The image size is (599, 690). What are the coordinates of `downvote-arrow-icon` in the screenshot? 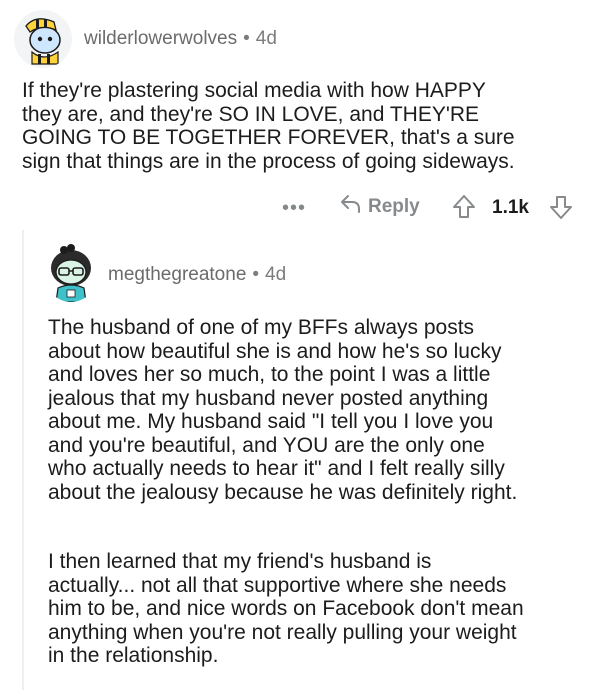 It's located at (561, 209).